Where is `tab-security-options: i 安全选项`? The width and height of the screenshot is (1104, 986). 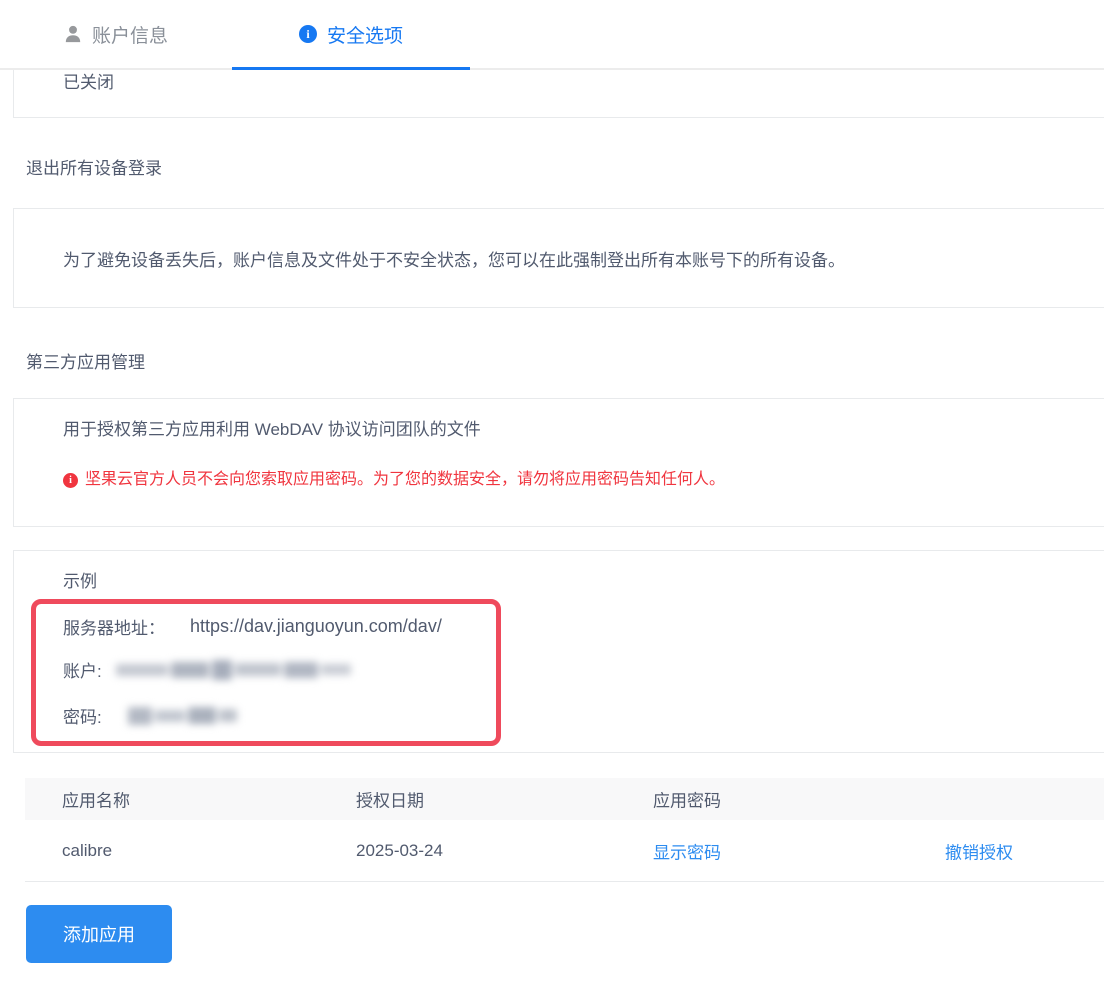
tab-security-options: i 安全选项 is located at coordinates (351, 34).